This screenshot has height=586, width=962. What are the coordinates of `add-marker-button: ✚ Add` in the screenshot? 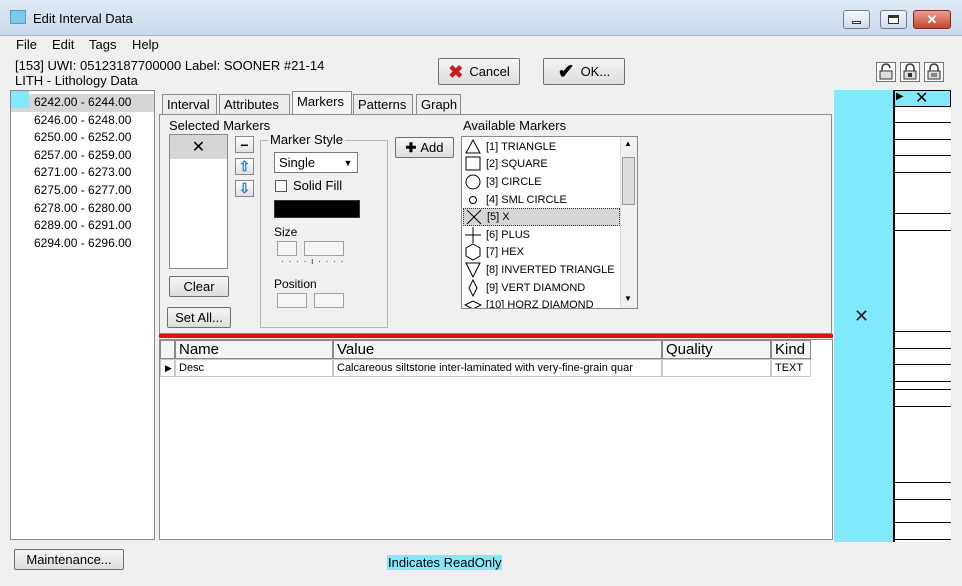 It's located at (424, 147).